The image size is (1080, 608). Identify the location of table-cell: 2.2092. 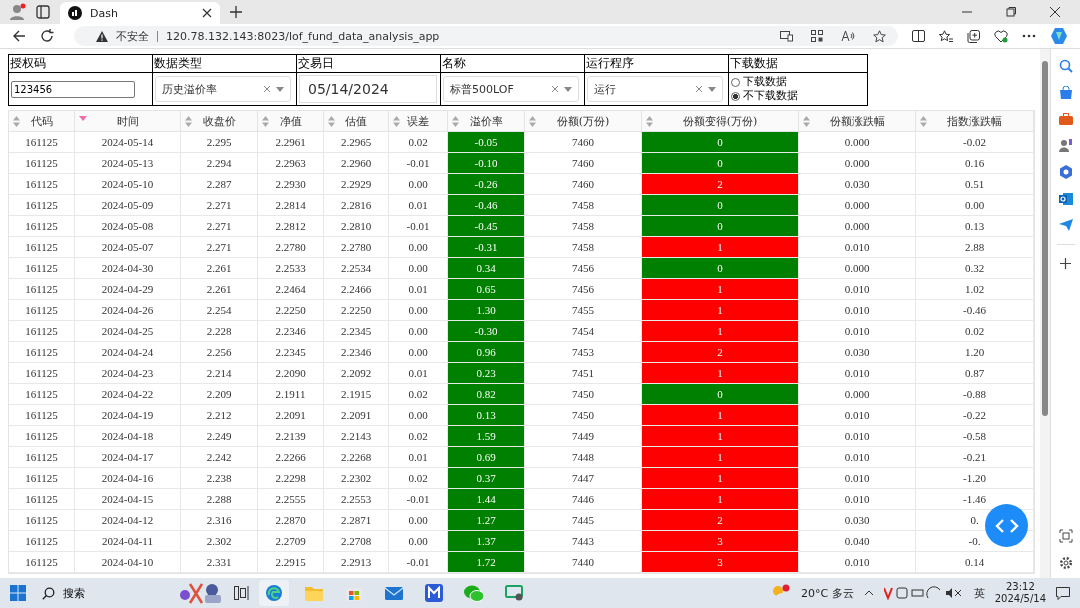
(356, 373).